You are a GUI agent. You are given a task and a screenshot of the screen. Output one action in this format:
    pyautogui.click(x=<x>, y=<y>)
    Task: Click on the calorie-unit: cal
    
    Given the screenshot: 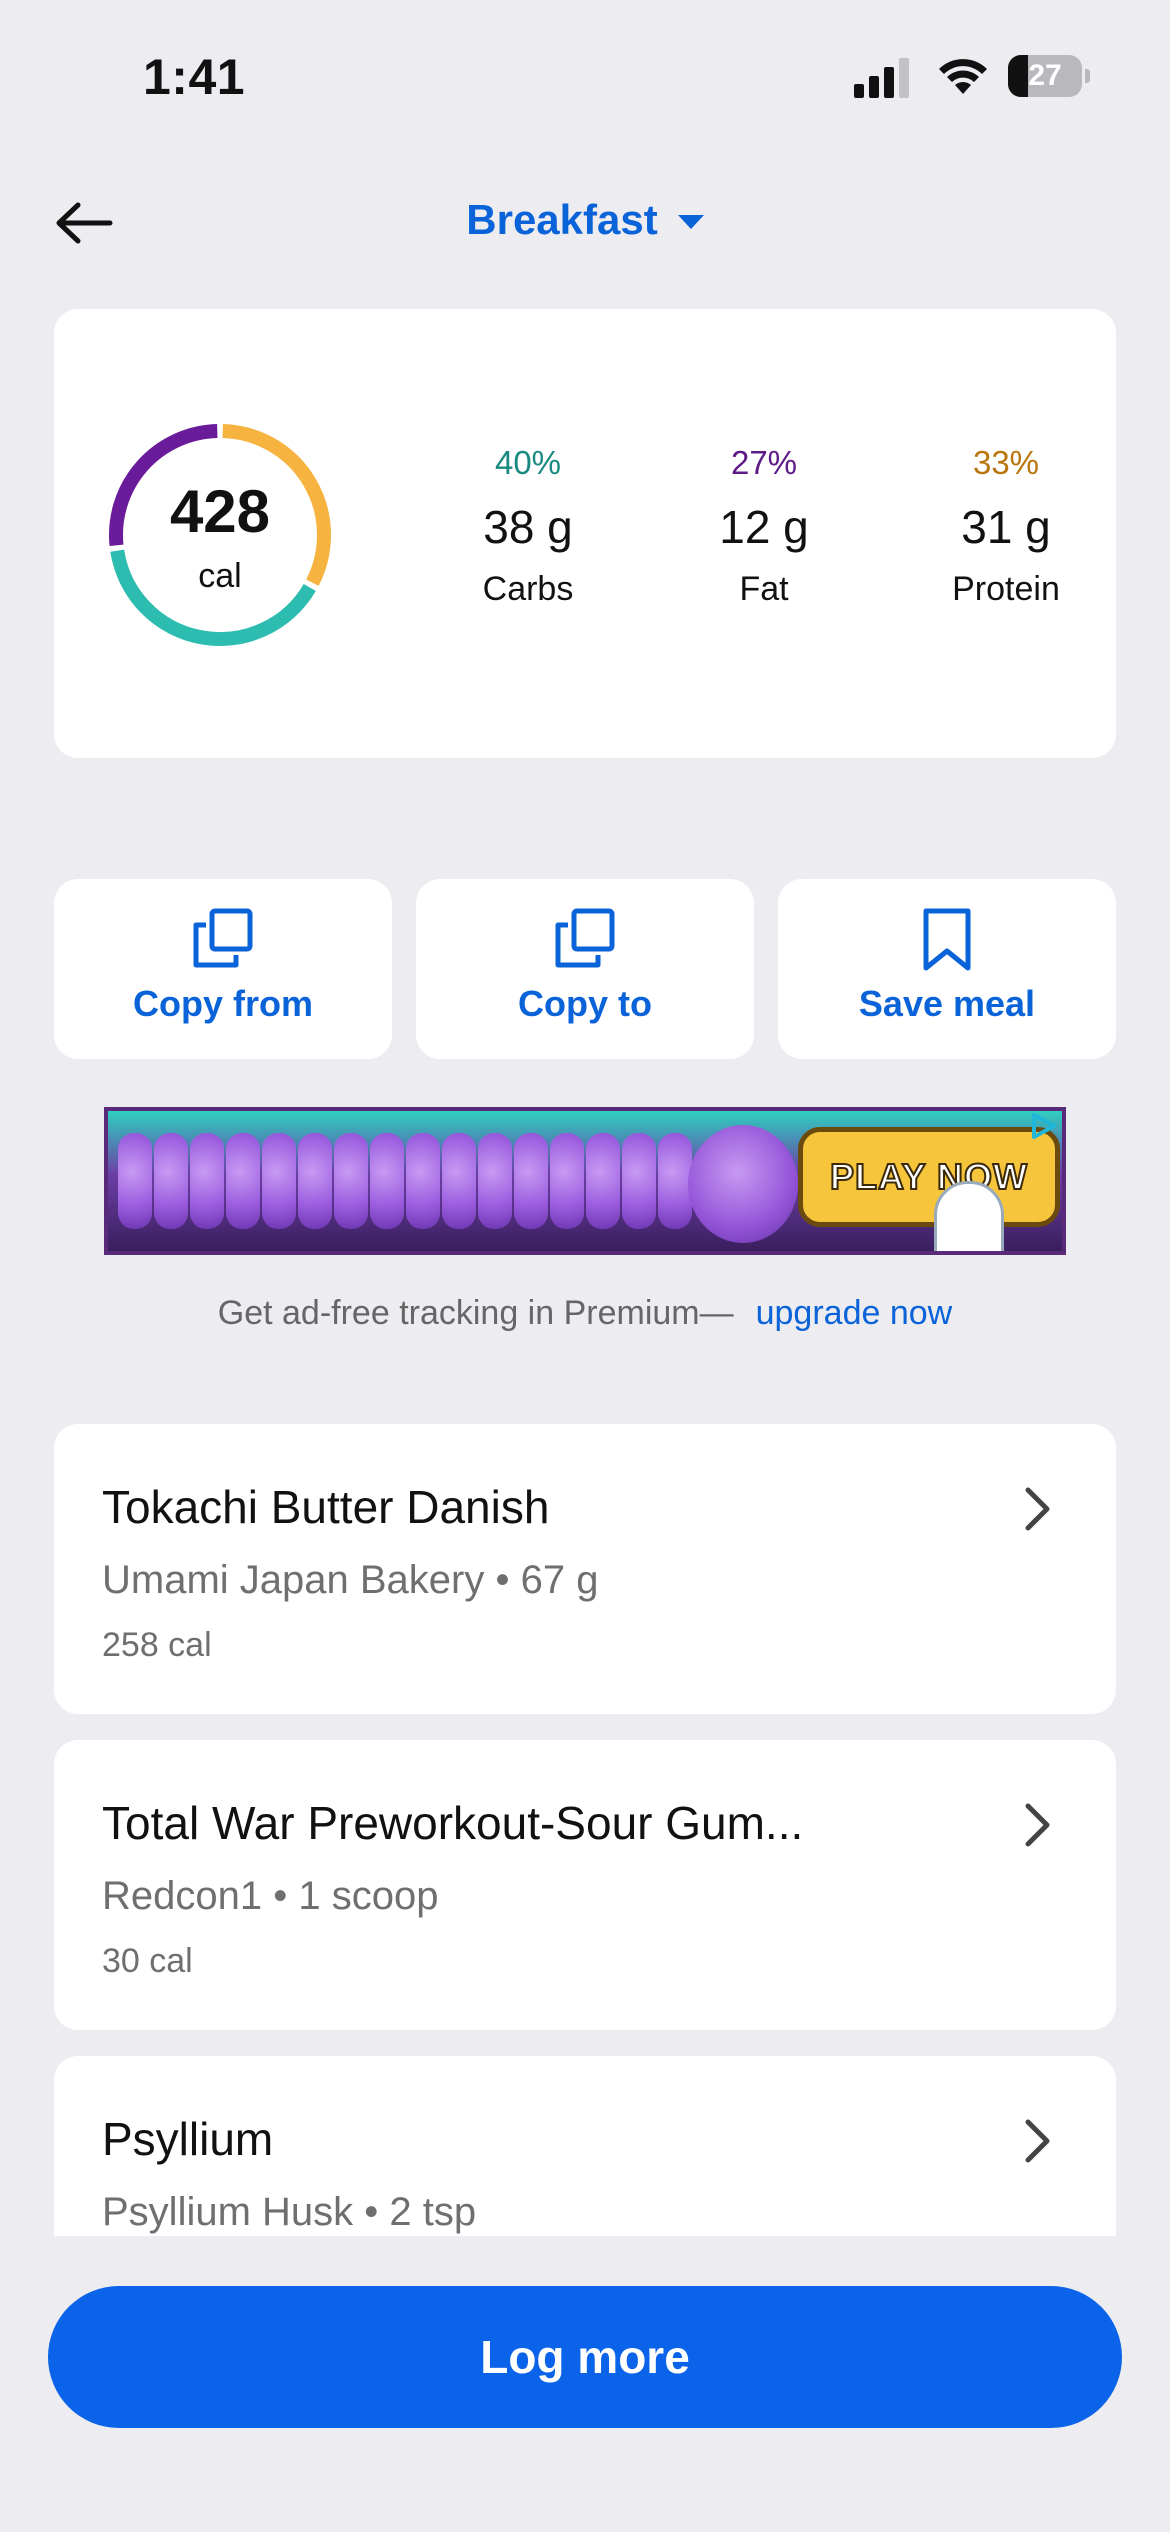 What is the action you would take?
    pyautogui.click(x=220, y=576)
    